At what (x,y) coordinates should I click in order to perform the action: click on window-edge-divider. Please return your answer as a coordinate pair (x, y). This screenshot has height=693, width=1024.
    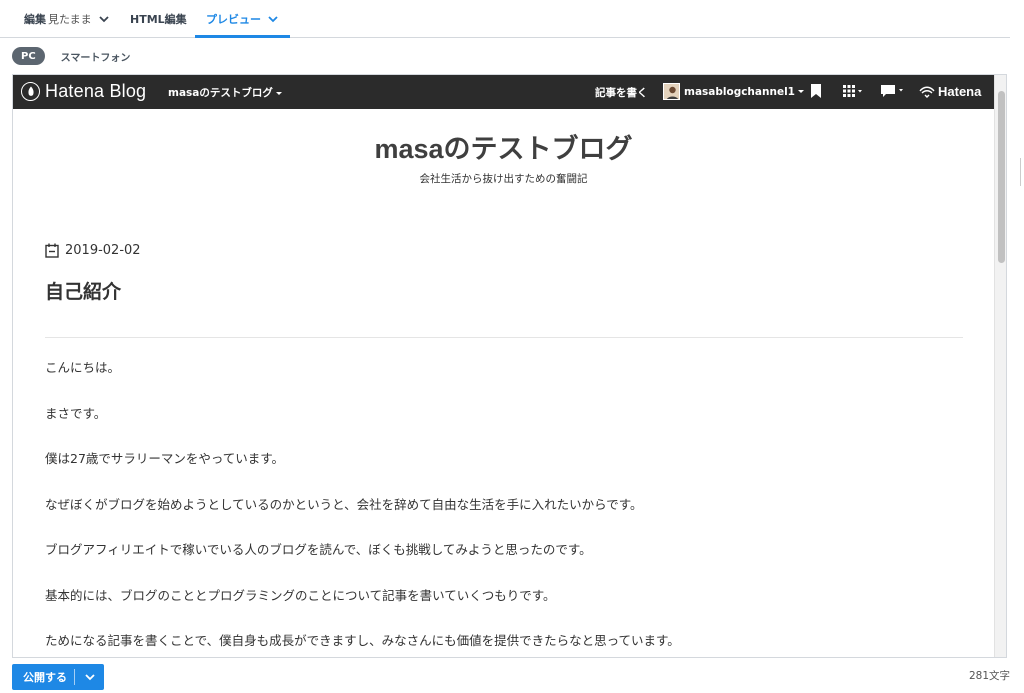
    Looking at the image, I should click on (1022, 172).